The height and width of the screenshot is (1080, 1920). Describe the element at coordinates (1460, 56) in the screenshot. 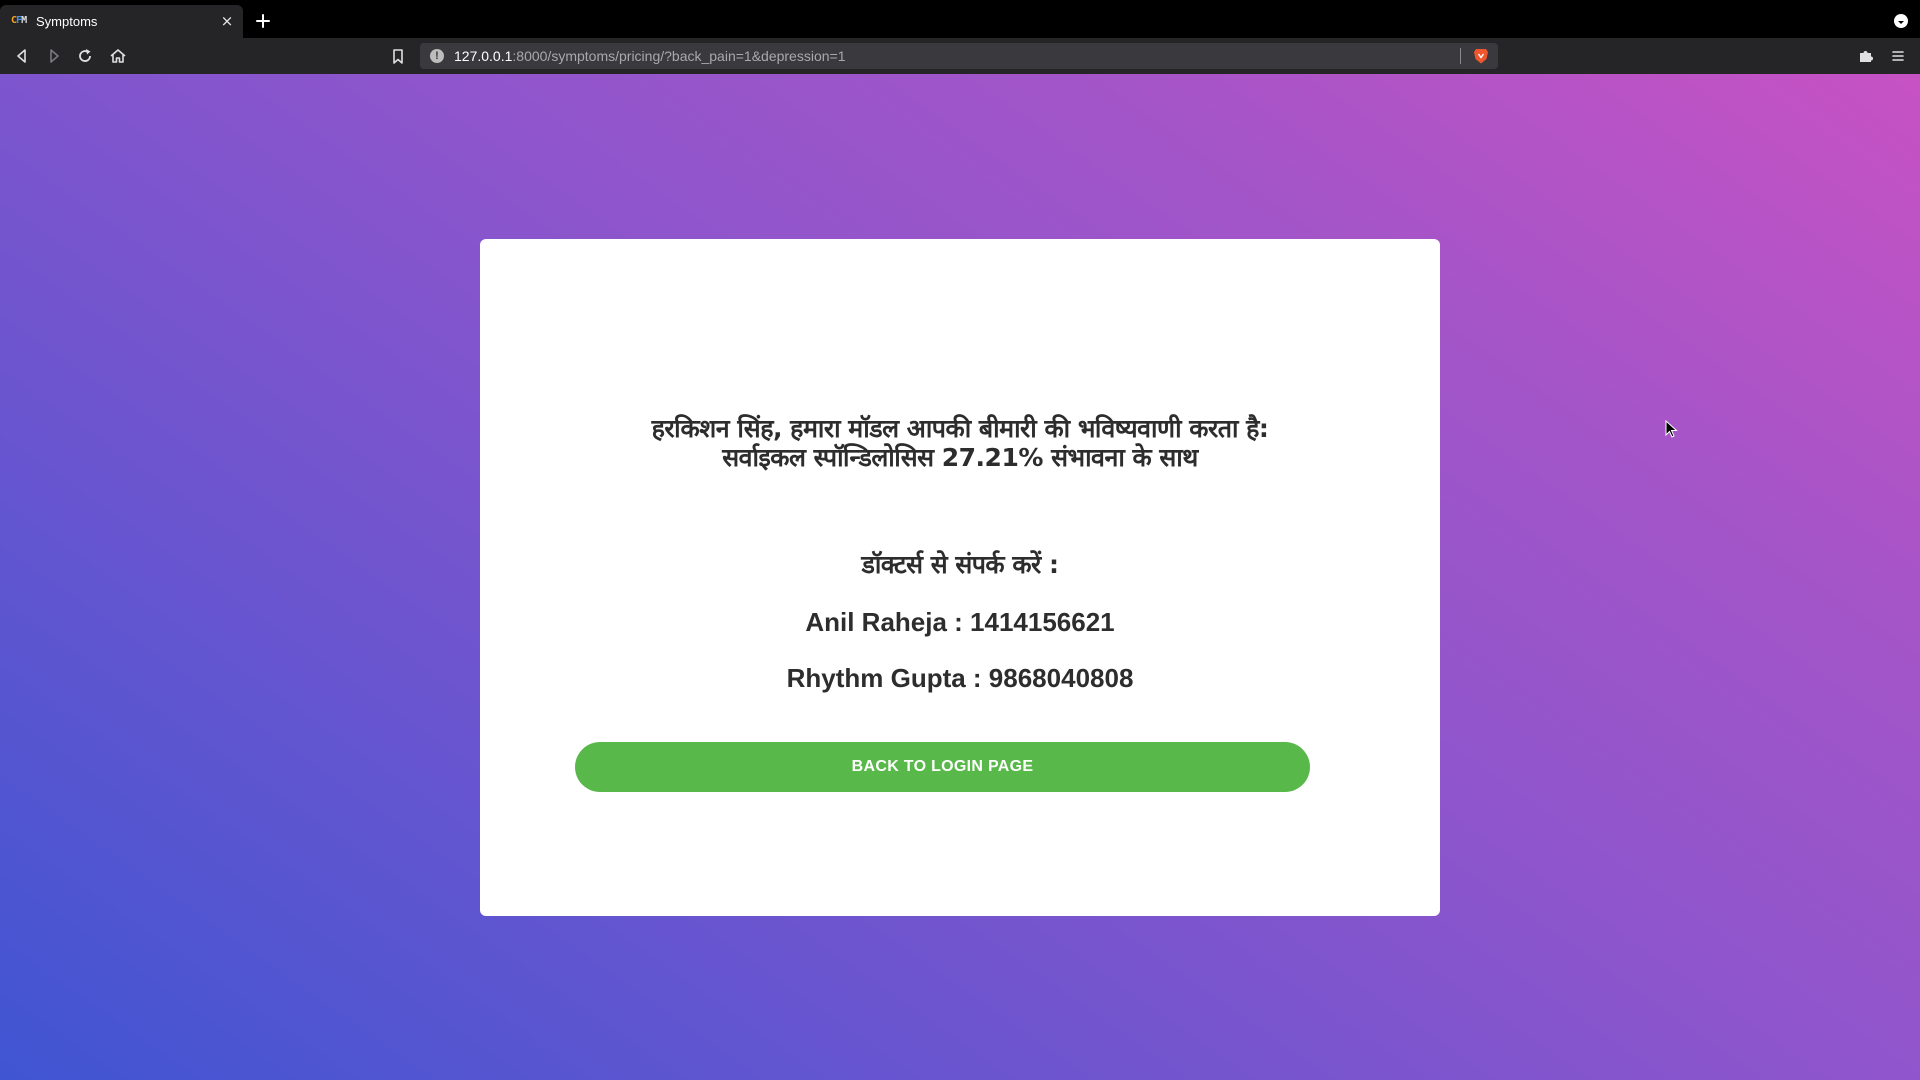

I see `url-divider` at that location.